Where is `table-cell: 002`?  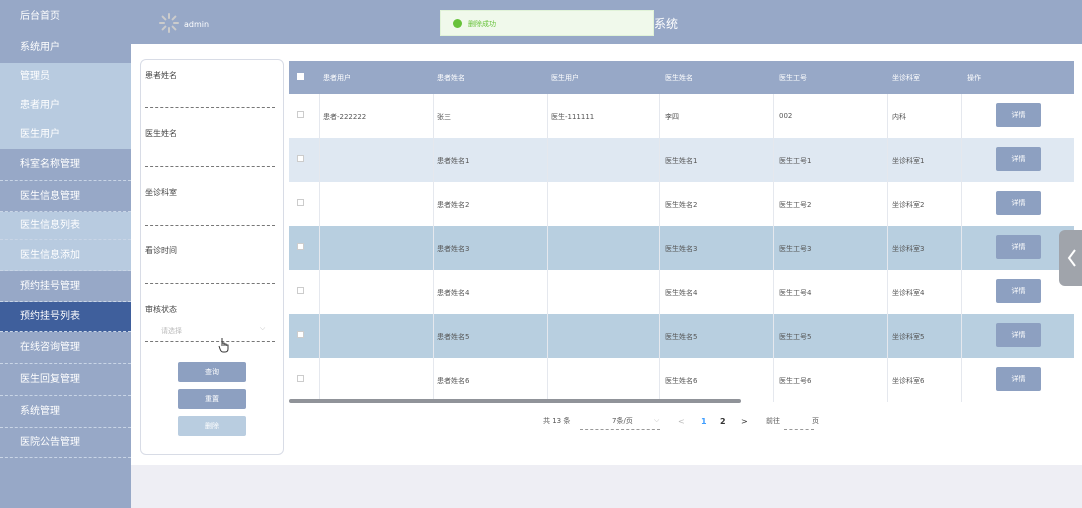
table-cell: 002 is located at coordinates (786, 116).